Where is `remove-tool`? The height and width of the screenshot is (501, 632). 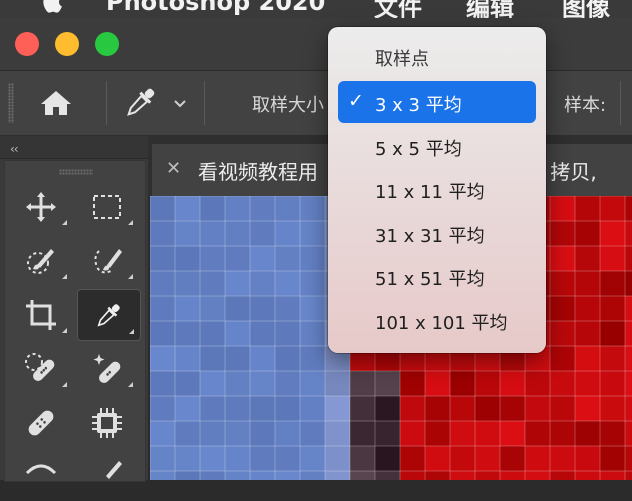
remove-tool is located at coordinates (108, 368).